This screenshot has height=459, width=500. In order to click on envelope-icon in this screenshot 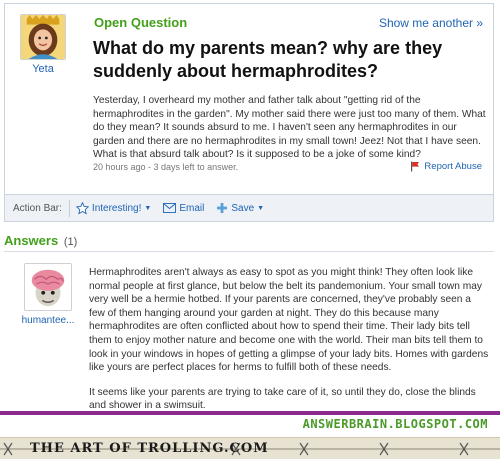, I will do `click(170, 208)`.